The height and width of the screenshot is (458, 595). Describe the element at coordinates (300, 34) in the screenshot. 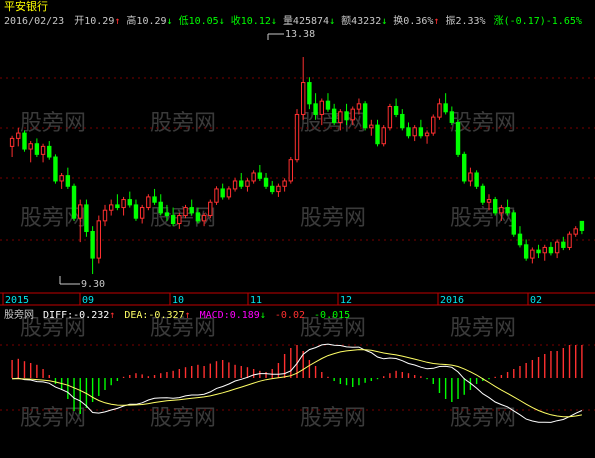

I see `max-price-label: 13.38` at that location.